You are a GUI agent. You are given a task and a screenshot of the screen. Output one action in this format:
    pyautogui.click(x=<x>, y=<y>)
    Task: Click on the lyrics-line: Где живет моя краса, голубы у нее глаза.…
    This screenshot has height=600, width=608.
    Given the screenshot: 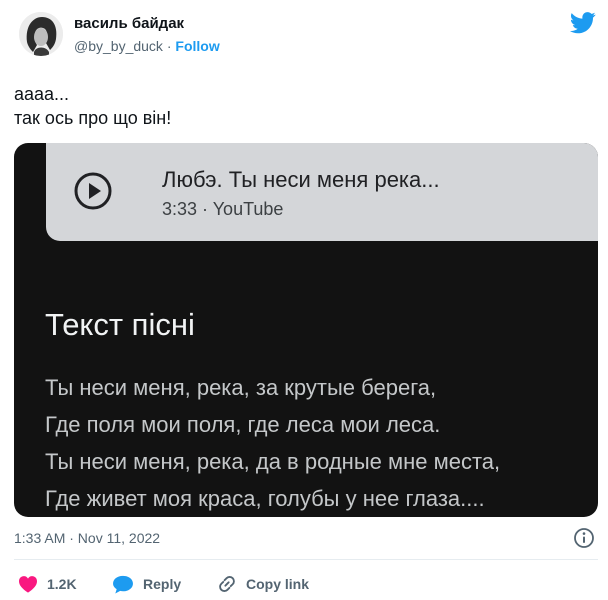 What is the action you would take?
    pyautogui.click(x=265, y=498)
    